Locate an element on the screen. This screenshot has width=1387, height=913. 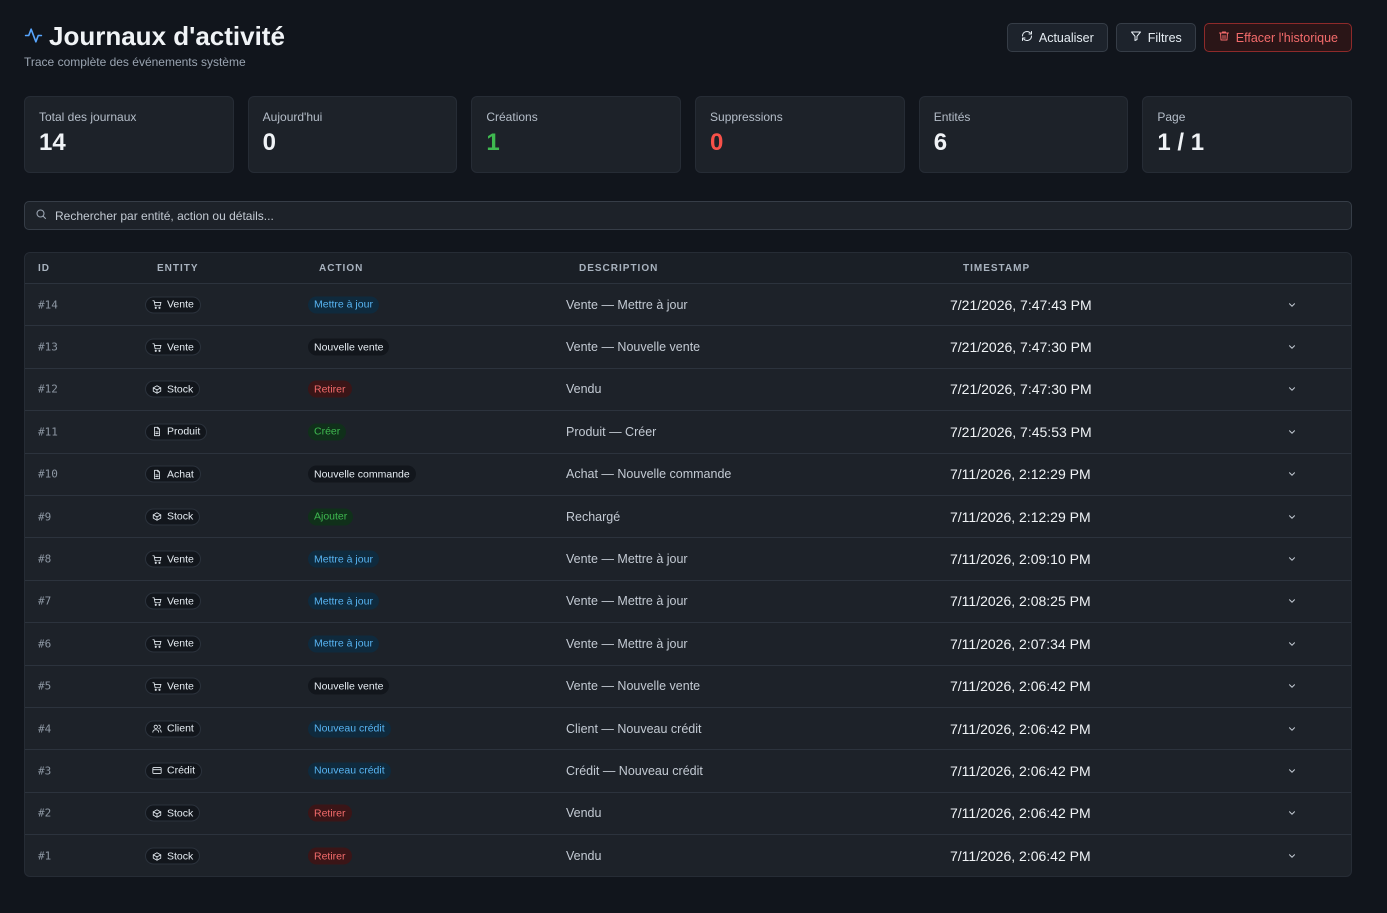
stat-label: Page is located at coordinates (1171, 117).